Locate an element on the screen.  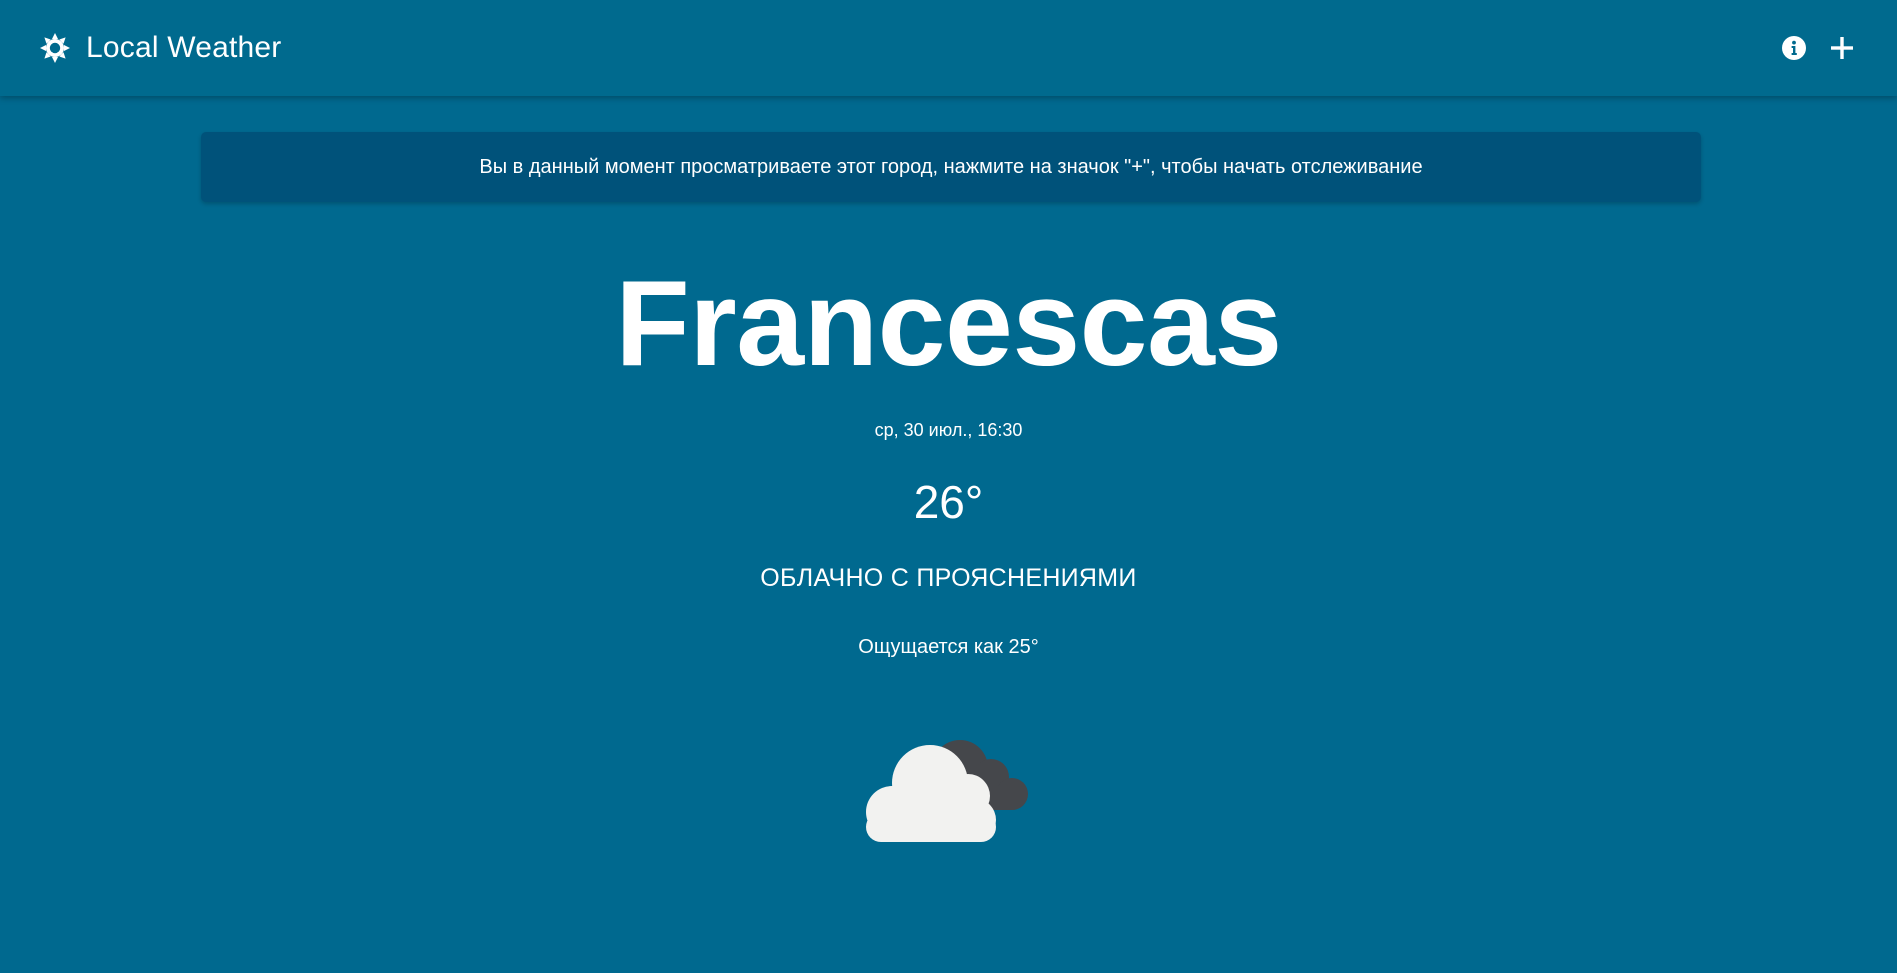
info-icon is located at coordinates (1794, 48).